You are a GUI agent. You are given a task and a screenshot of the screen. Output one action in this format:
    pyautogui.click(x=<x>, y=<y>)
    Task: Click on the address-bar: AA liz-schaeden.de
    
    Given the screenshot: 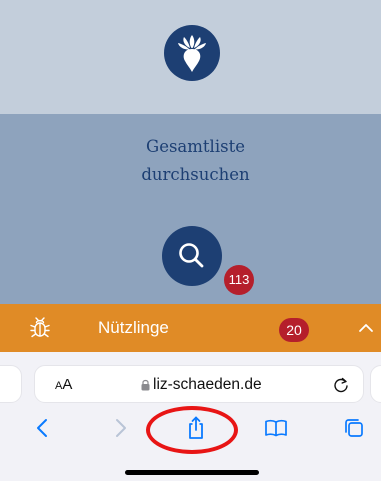 What is the action you would take?
    pyautogui.click(x=199, y=384)
    